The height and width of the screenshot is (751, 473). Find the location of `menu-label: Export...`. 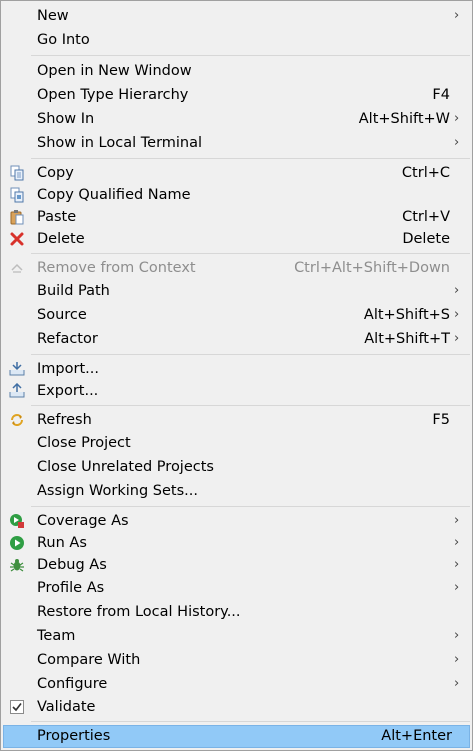

menu-label: Export... is located at coordinates (68, 391).